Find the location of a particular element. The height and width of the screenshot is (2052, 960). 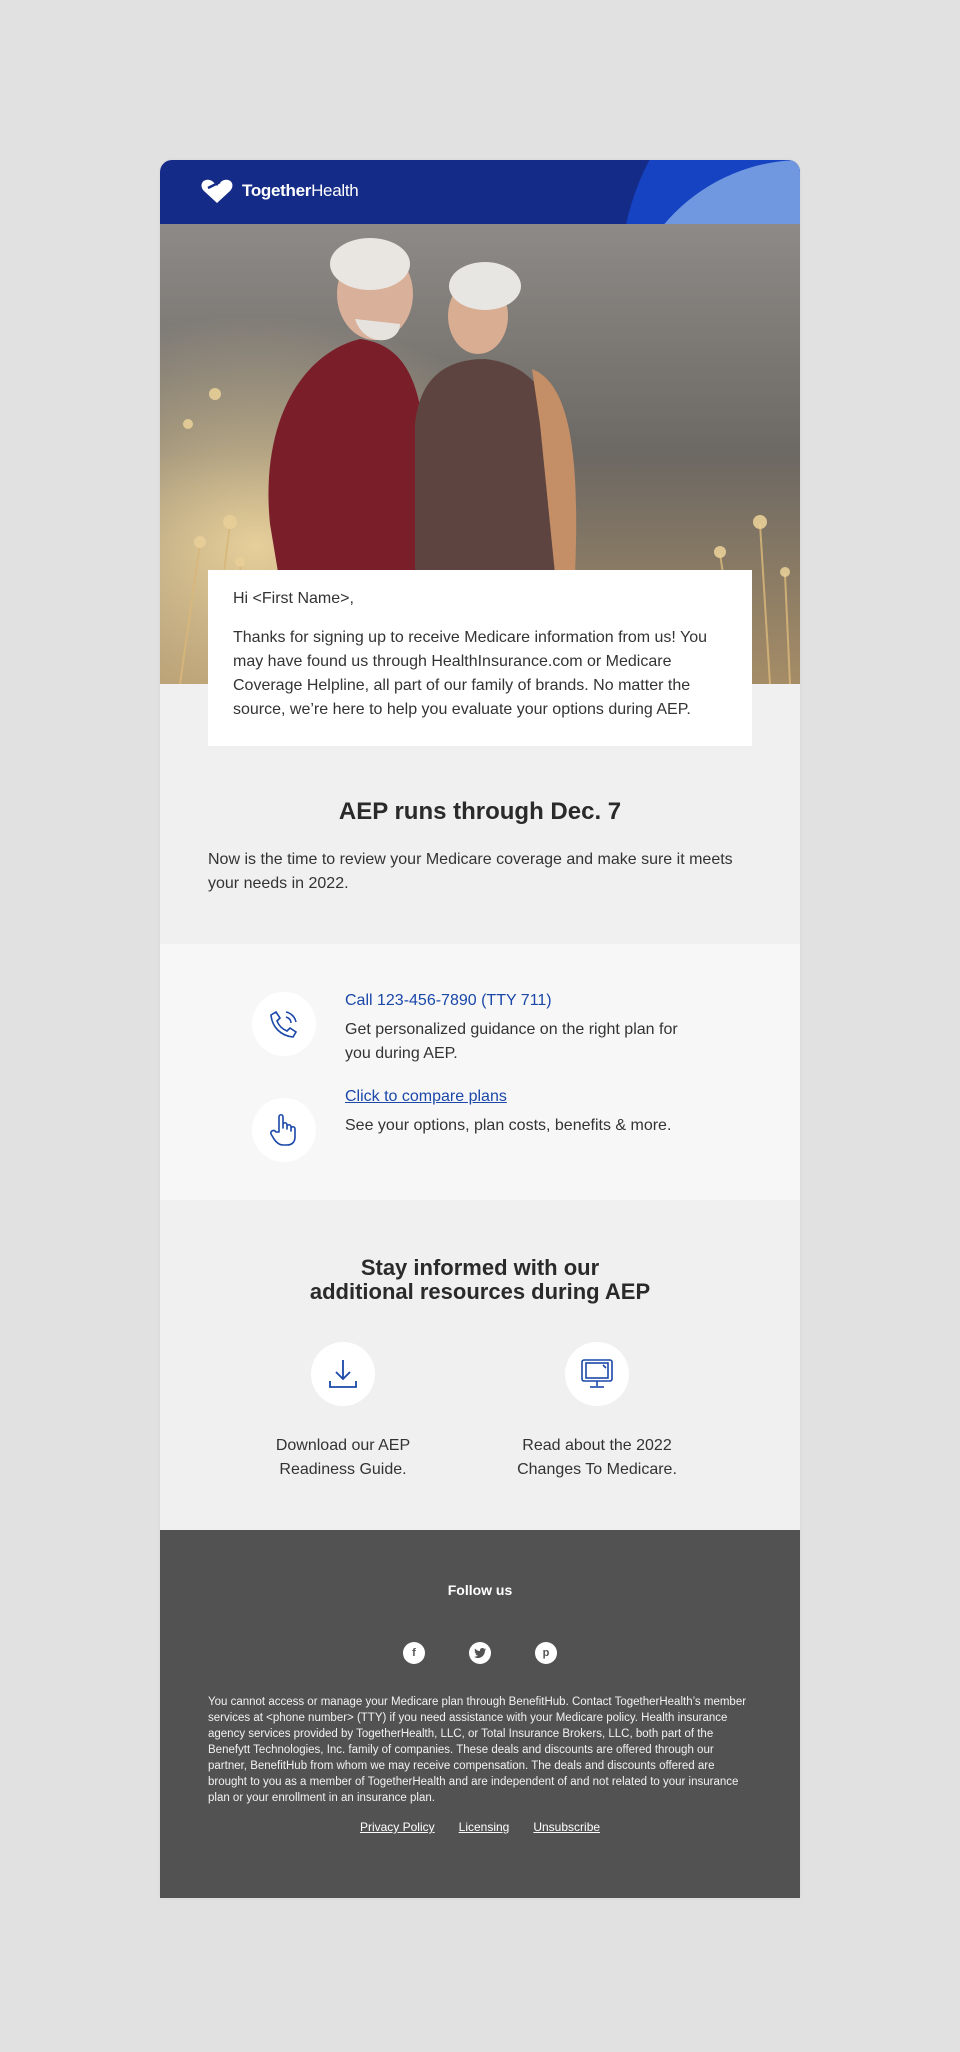

logo-text: TogetherHealth is located at coordinates (300, 190).